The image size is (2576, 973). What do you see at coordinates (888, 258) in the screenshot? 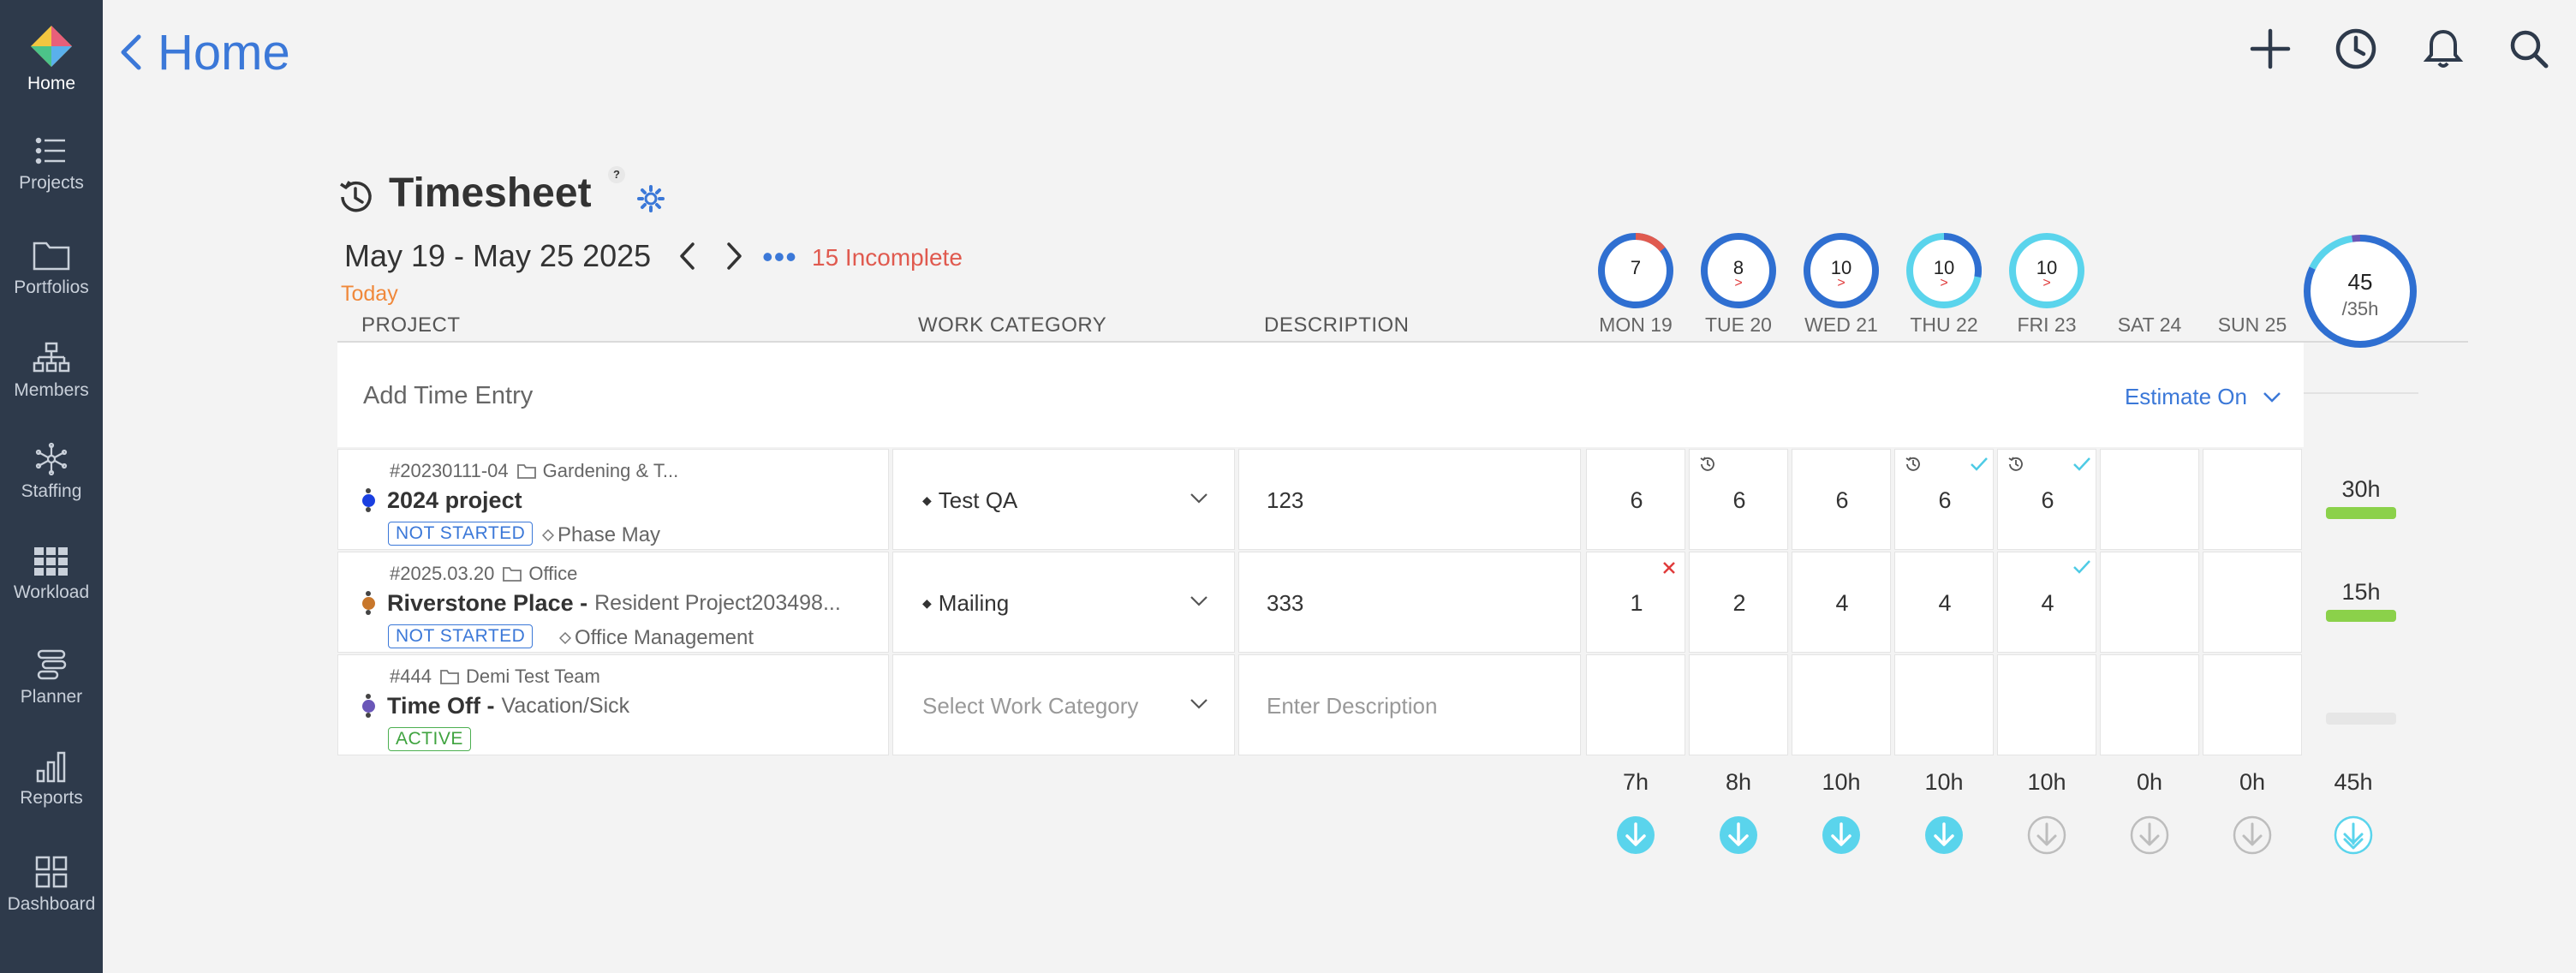
I see `incomplete-count: 15 Incomplete` at bounding box center [888, 258].